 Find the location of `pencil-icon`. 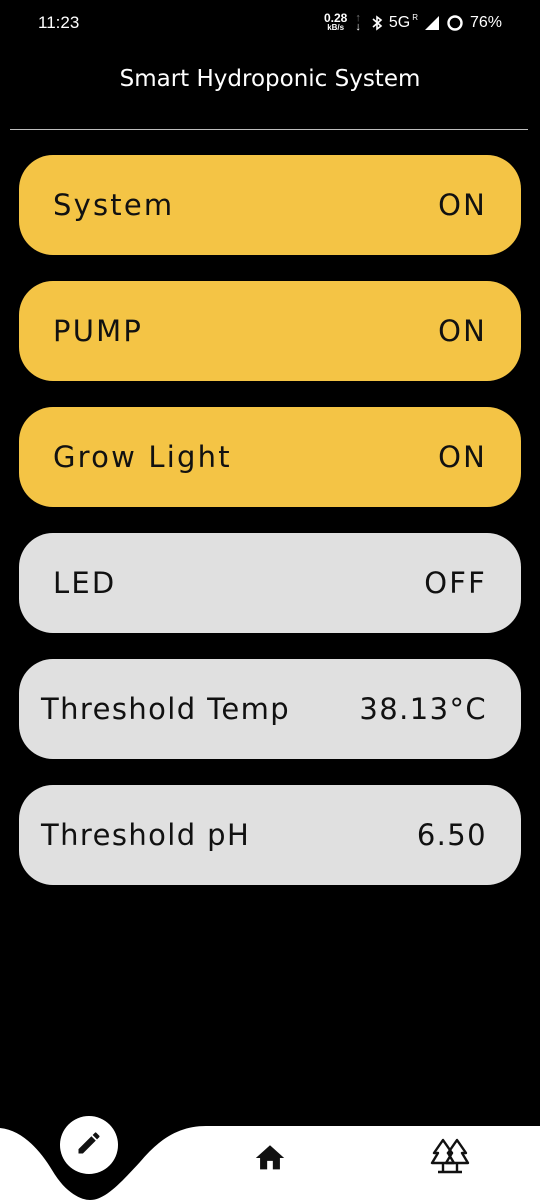

pencil-icon is located at coordinates (89, 1145).